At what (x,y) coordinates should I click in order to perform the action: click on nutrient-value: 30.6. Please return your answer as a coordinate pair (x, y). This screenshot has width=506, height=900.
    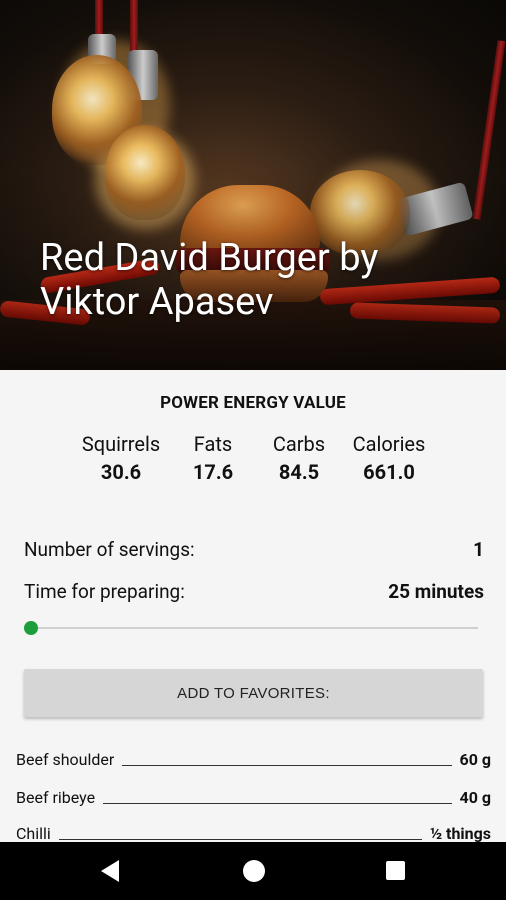
    Looking at the image, I should click on (121, 472).